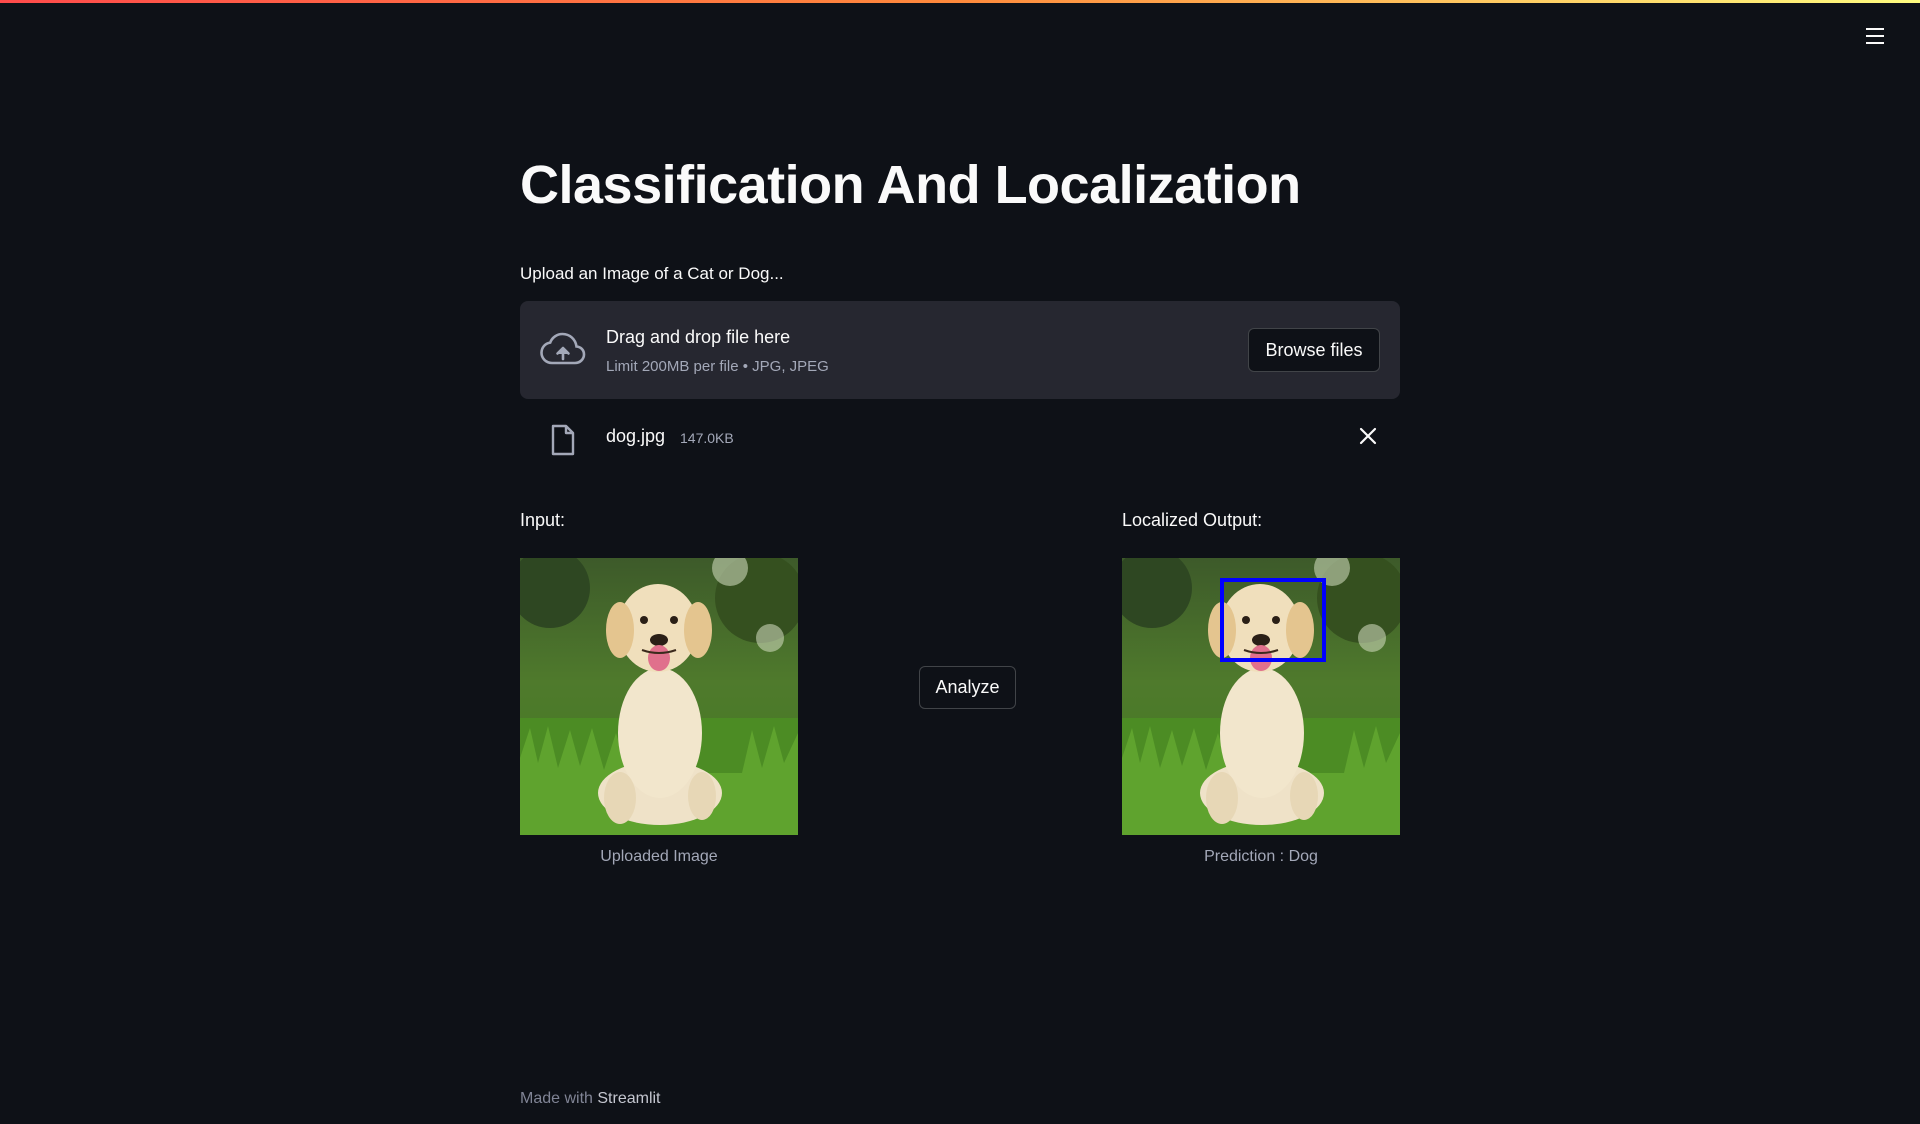 This screenshot has width=1920, height=1124. What do you see at coordinates (967, 687) in the screenshot?
I see `analyze-button: Analyze` at bounding box center [967, 687].